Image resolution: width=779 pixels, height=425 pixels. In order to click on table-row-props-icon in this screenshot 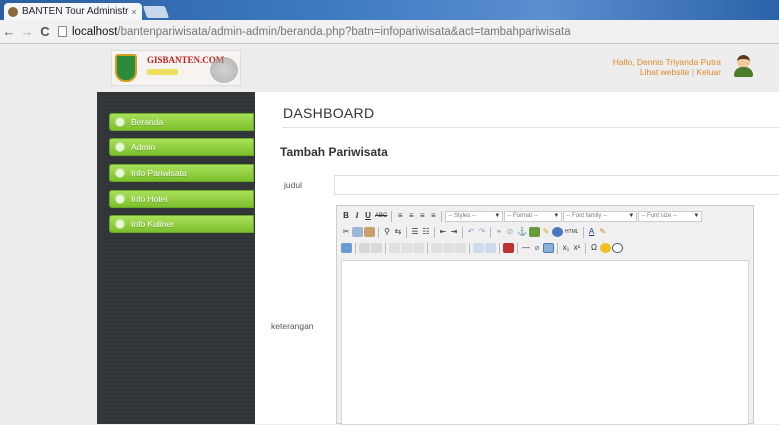, I will do `click(364, 248)`.